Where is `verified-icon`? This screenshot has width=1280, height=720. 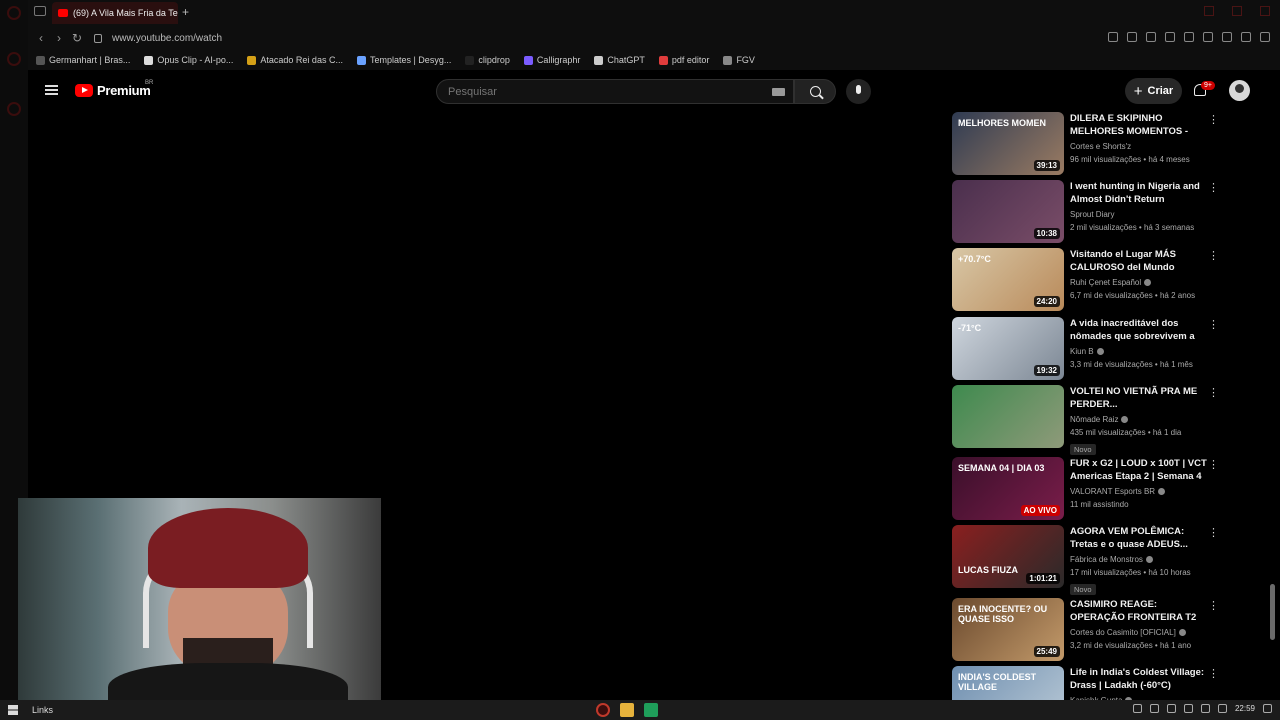 verified-icon is located at coordinates (1100, 352).